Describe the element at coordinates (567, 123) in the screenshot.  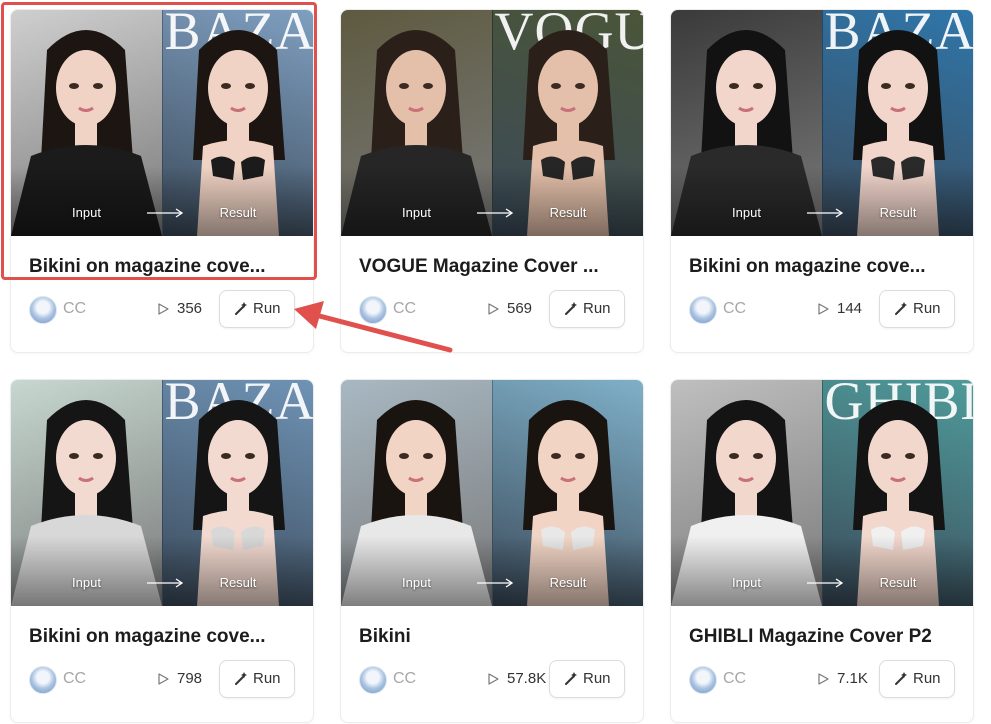
I see `result-image: VOGUEResult` at that location.